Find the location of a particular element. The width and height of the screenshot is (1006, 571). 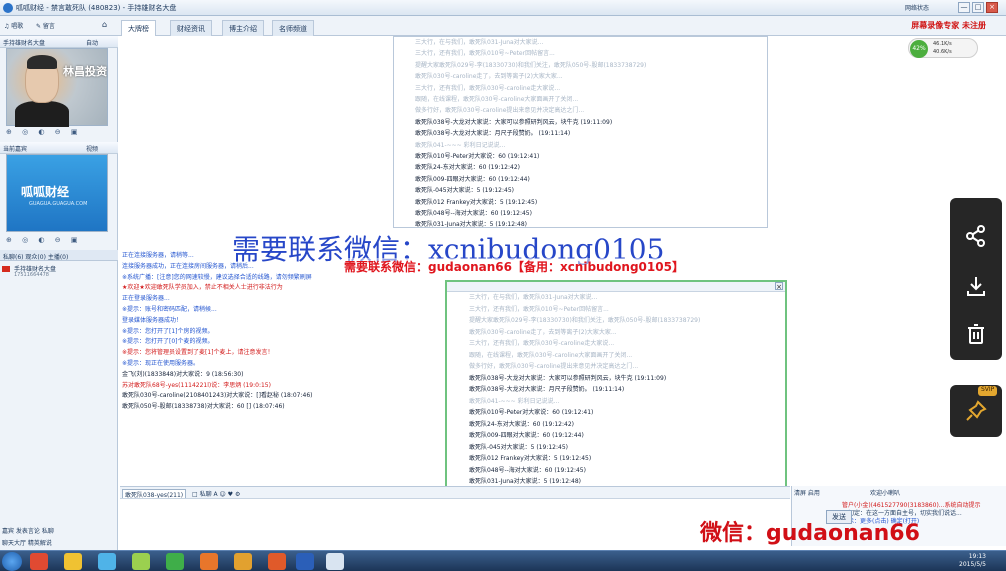

download-icon is located at coordinates (976, 286).